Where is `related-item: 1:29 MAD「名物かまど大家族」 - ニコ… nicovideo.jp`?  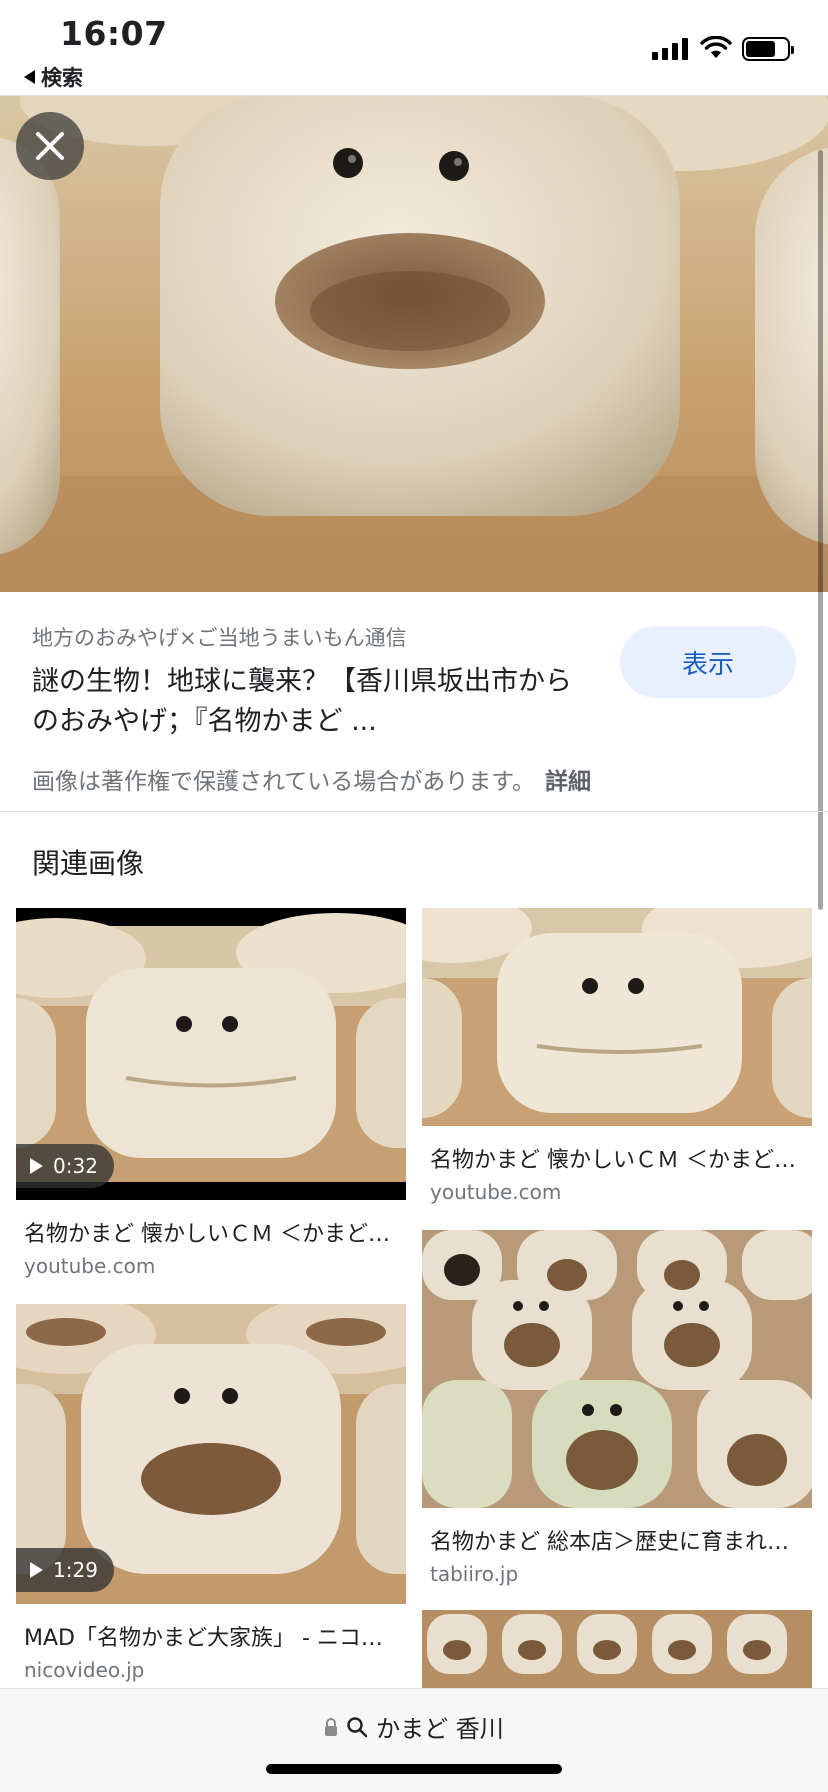 related-item: 1:29 MAD「名物かまど大家族」 - ニコ… nicovideo.jp is located at coordinates (211, 1493).